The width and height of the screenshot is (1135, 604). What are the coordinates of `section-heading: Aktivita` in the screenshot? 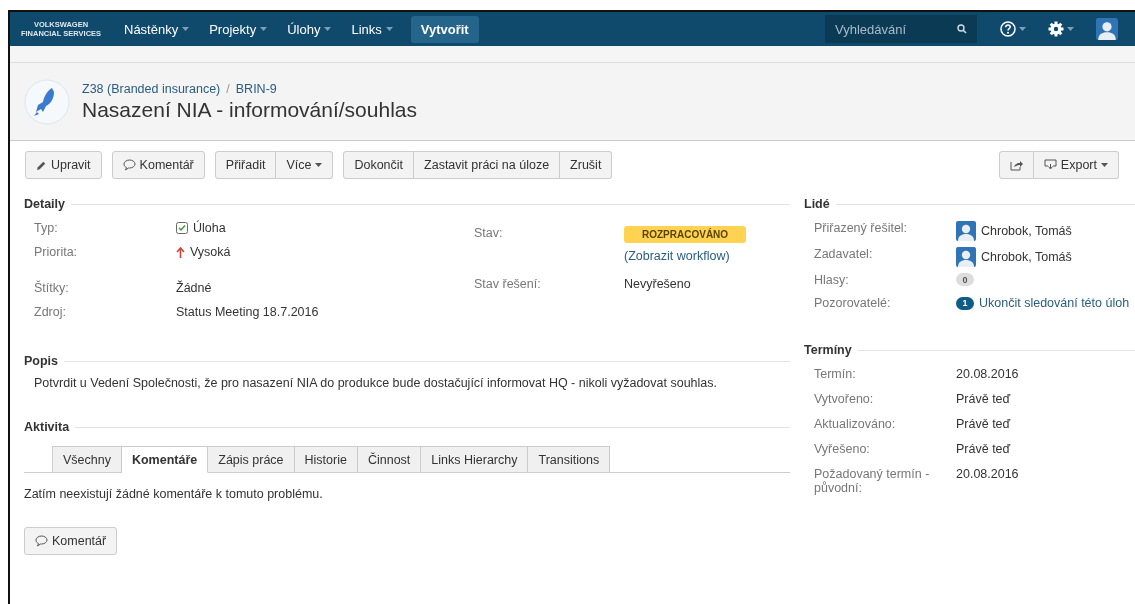 It's located at (47, 427).